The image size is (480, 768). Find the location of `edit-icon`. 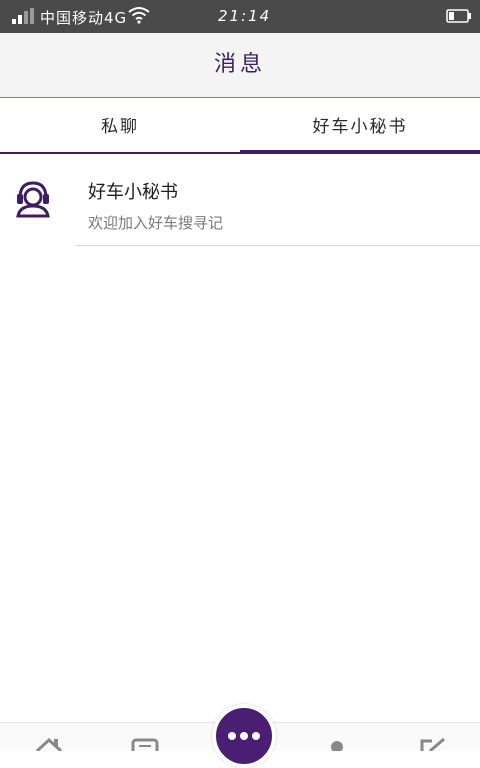

edit-icon is located at coordinates (433, 744).